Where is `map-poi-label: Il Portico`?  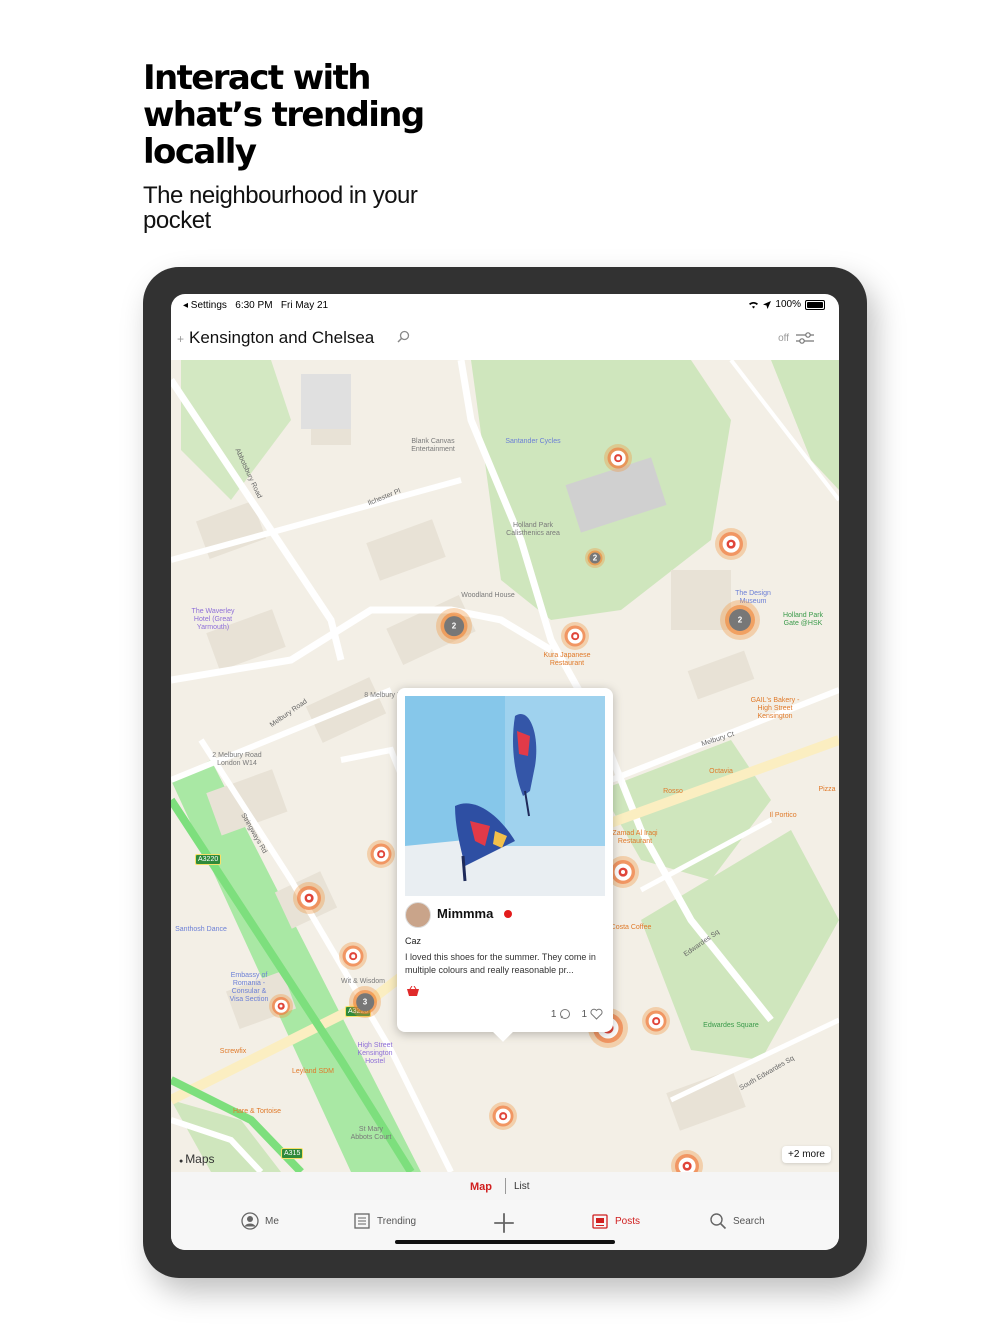 map-poi-label: Il Portico is located at coordinates (782, 816).